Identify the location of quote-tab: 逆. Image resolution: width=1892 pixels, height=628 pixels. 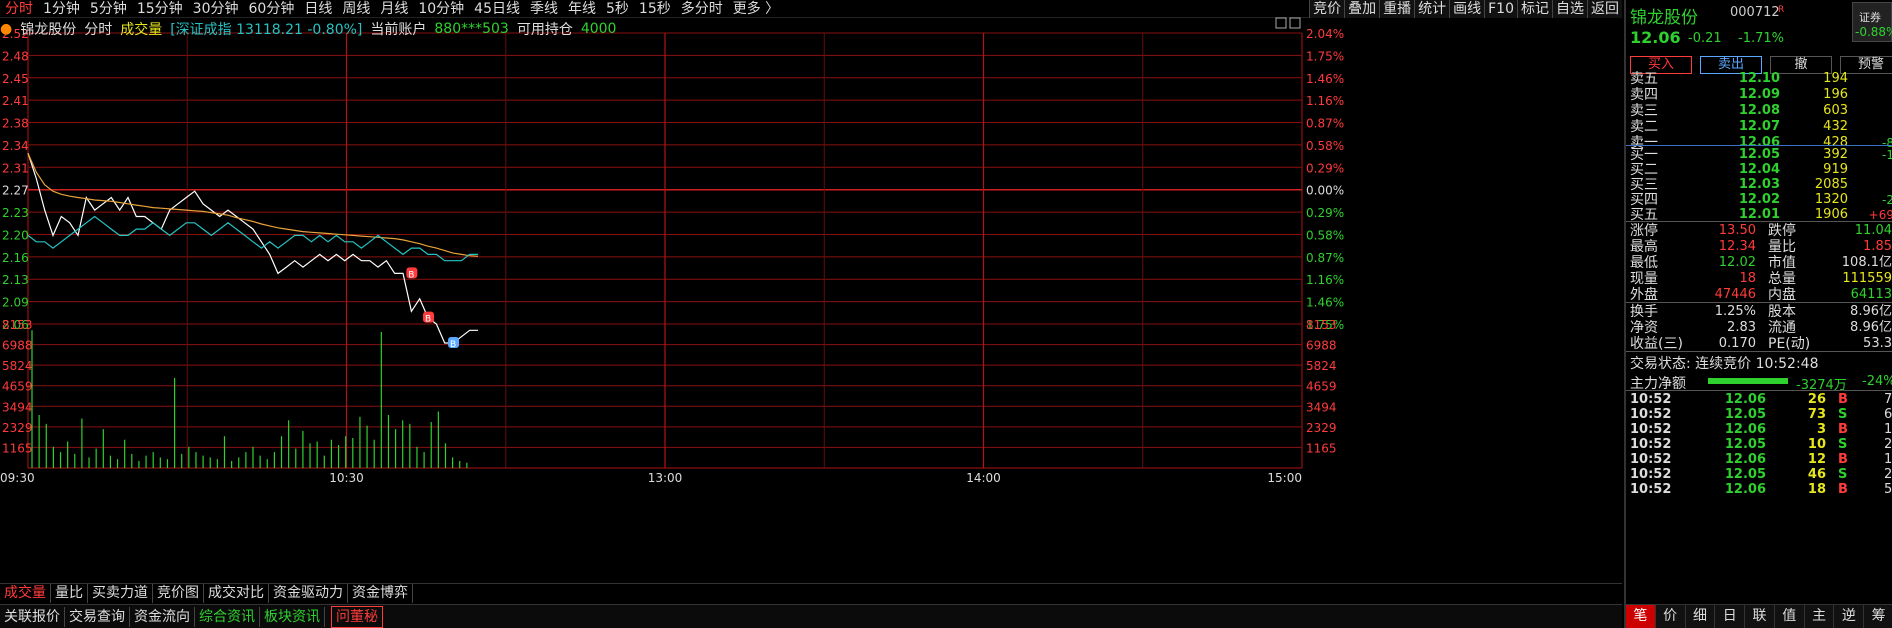
(1849, 616).